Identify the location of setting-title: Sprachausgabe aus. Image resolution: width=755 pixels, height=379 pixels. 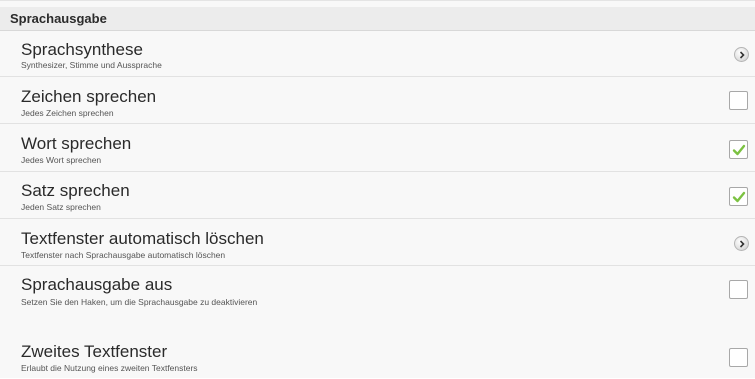
(97, 284).